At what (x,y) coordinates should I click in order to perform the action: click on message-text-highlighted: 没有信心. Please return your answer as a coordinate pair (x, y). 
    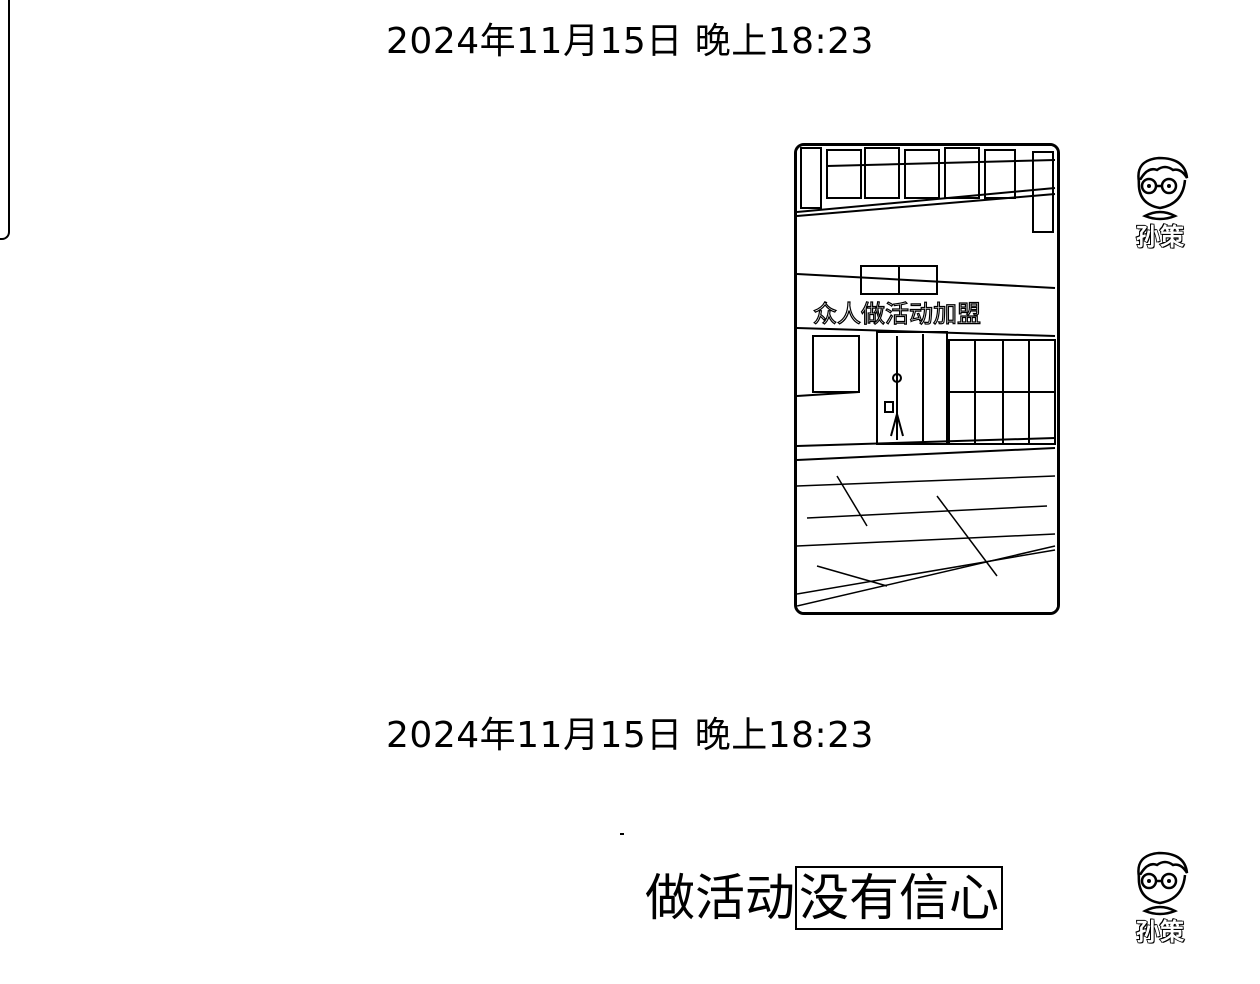
    Looking at the image, I should click on (899, 898).